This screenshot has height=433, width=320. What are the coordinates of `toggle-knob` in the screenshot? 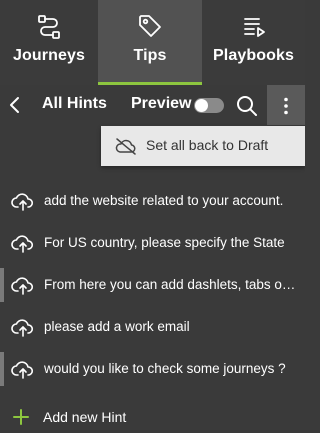 It's located at (201, 105).